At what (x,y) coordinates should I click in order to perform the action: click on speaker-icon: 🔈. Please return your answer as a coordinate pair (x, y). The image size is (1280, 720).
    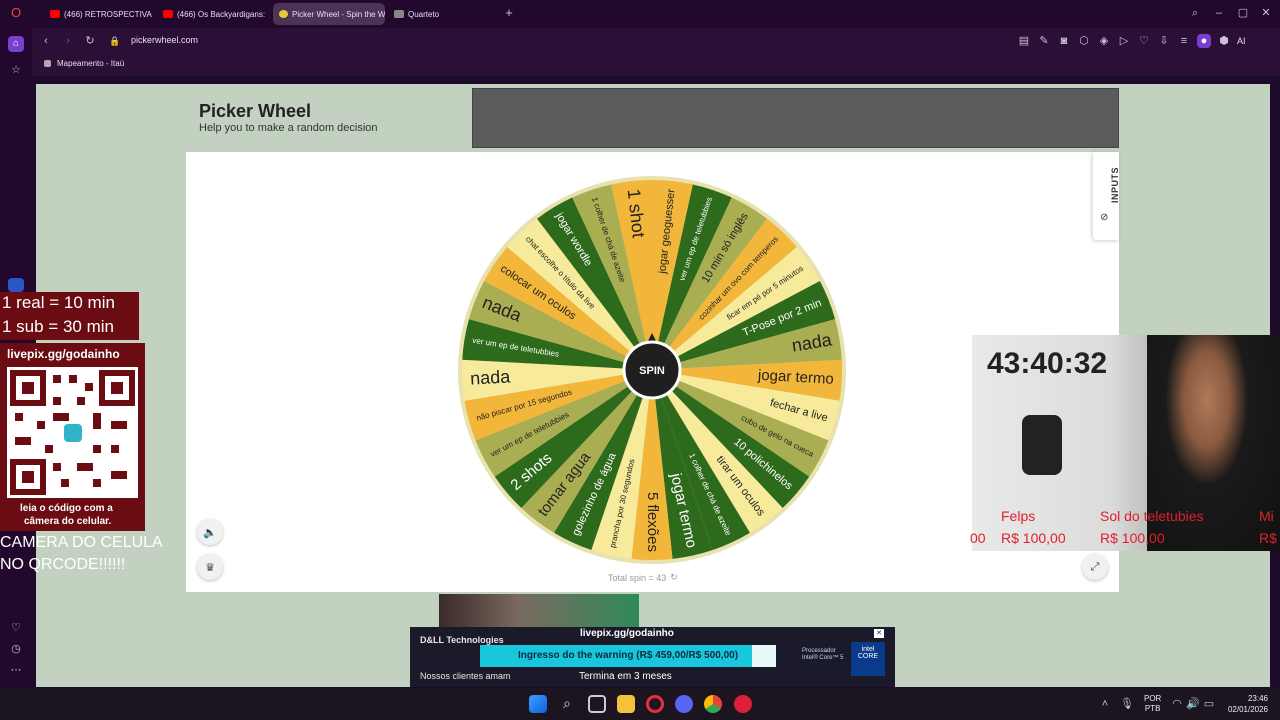
    Looking at the image, I should click on (210, 532).